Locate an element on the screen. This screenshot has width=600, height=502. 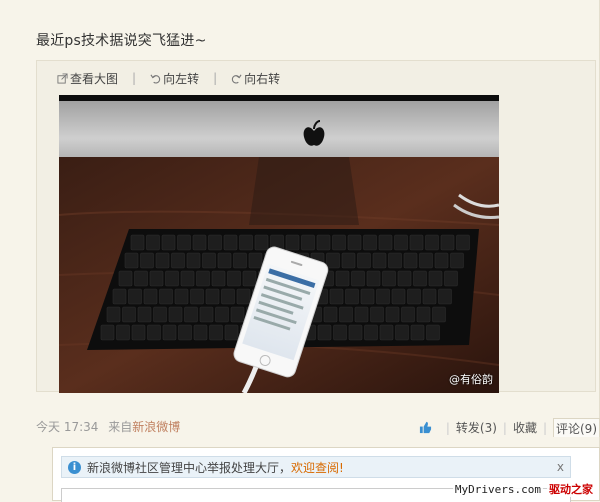
repost-button: 转发(3) is located at coordinates (476, 427).